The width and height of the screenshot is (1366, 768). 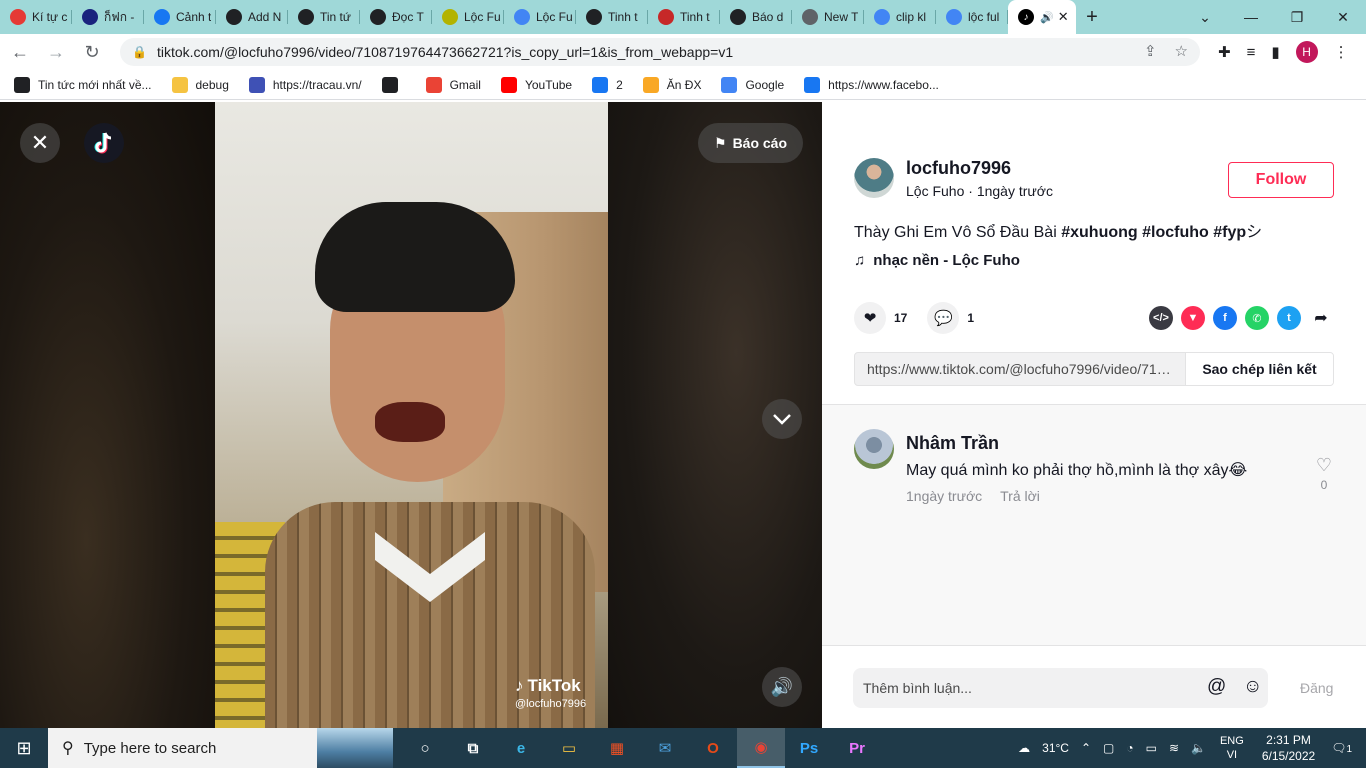 What do you see at coordinates (536, 84) in the screenshot?
I see `bookmark-item: YouTube` at bounding box center [536, 84].